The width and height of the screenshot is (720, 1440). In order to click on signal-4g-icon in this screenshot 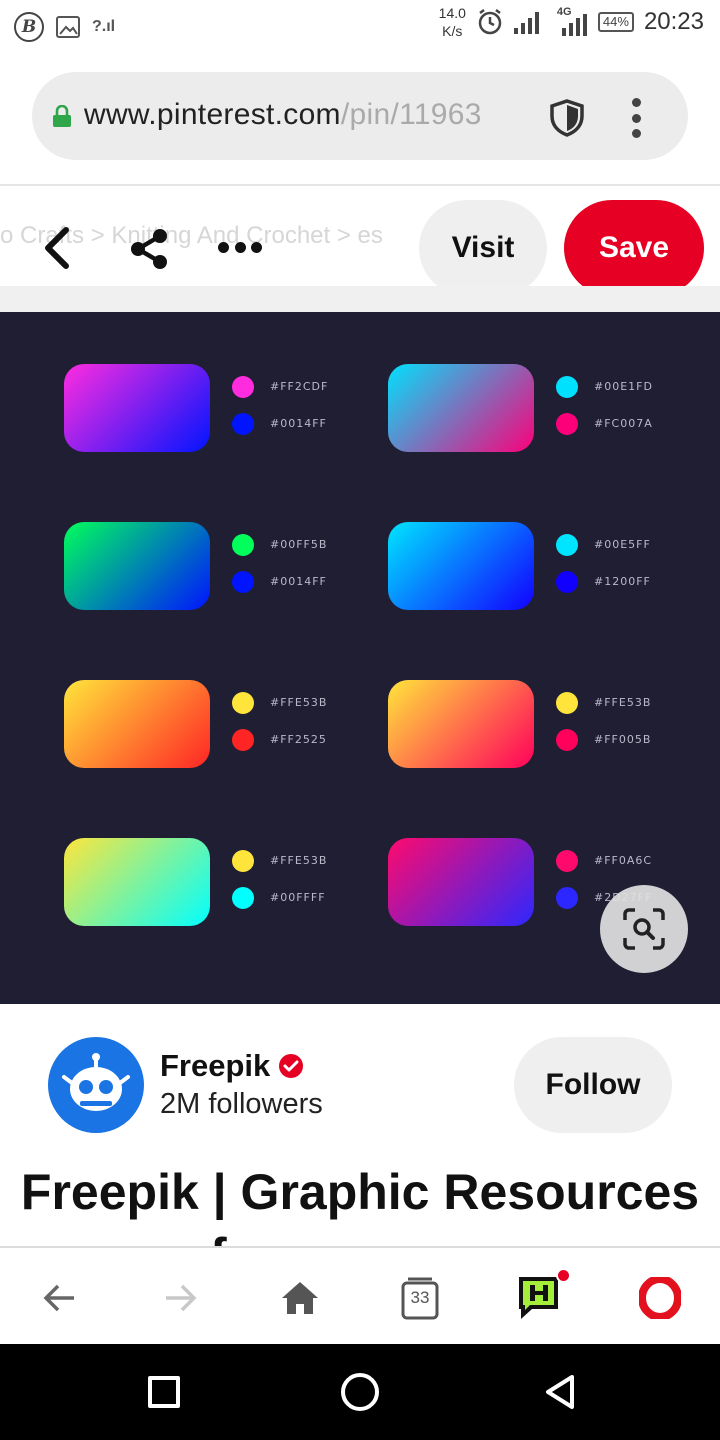, I will do `click(574, 25)`.